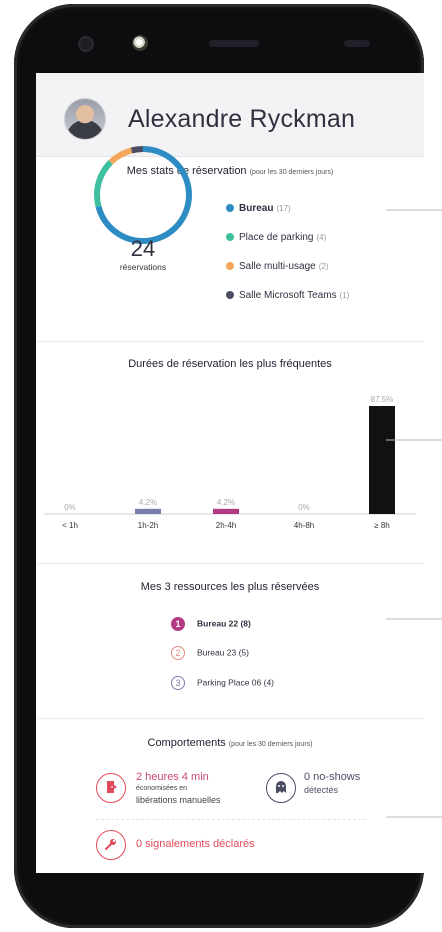  Describe the element at coordinates (178, 683) in the screenshot. I see `rank-3-badge: 3` at that location.